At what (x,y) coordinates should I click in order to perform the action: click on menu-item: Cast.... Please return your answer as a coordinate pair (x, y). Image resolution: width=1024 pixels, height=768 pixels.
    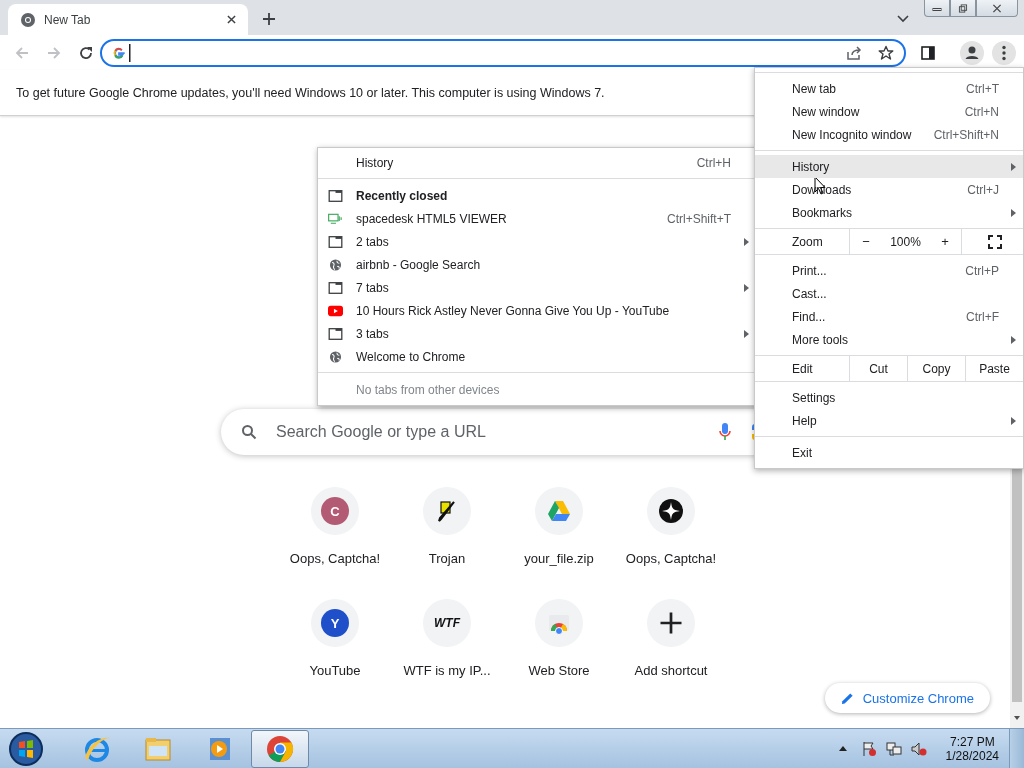
    Looking at the image, I should click on (889, 293).